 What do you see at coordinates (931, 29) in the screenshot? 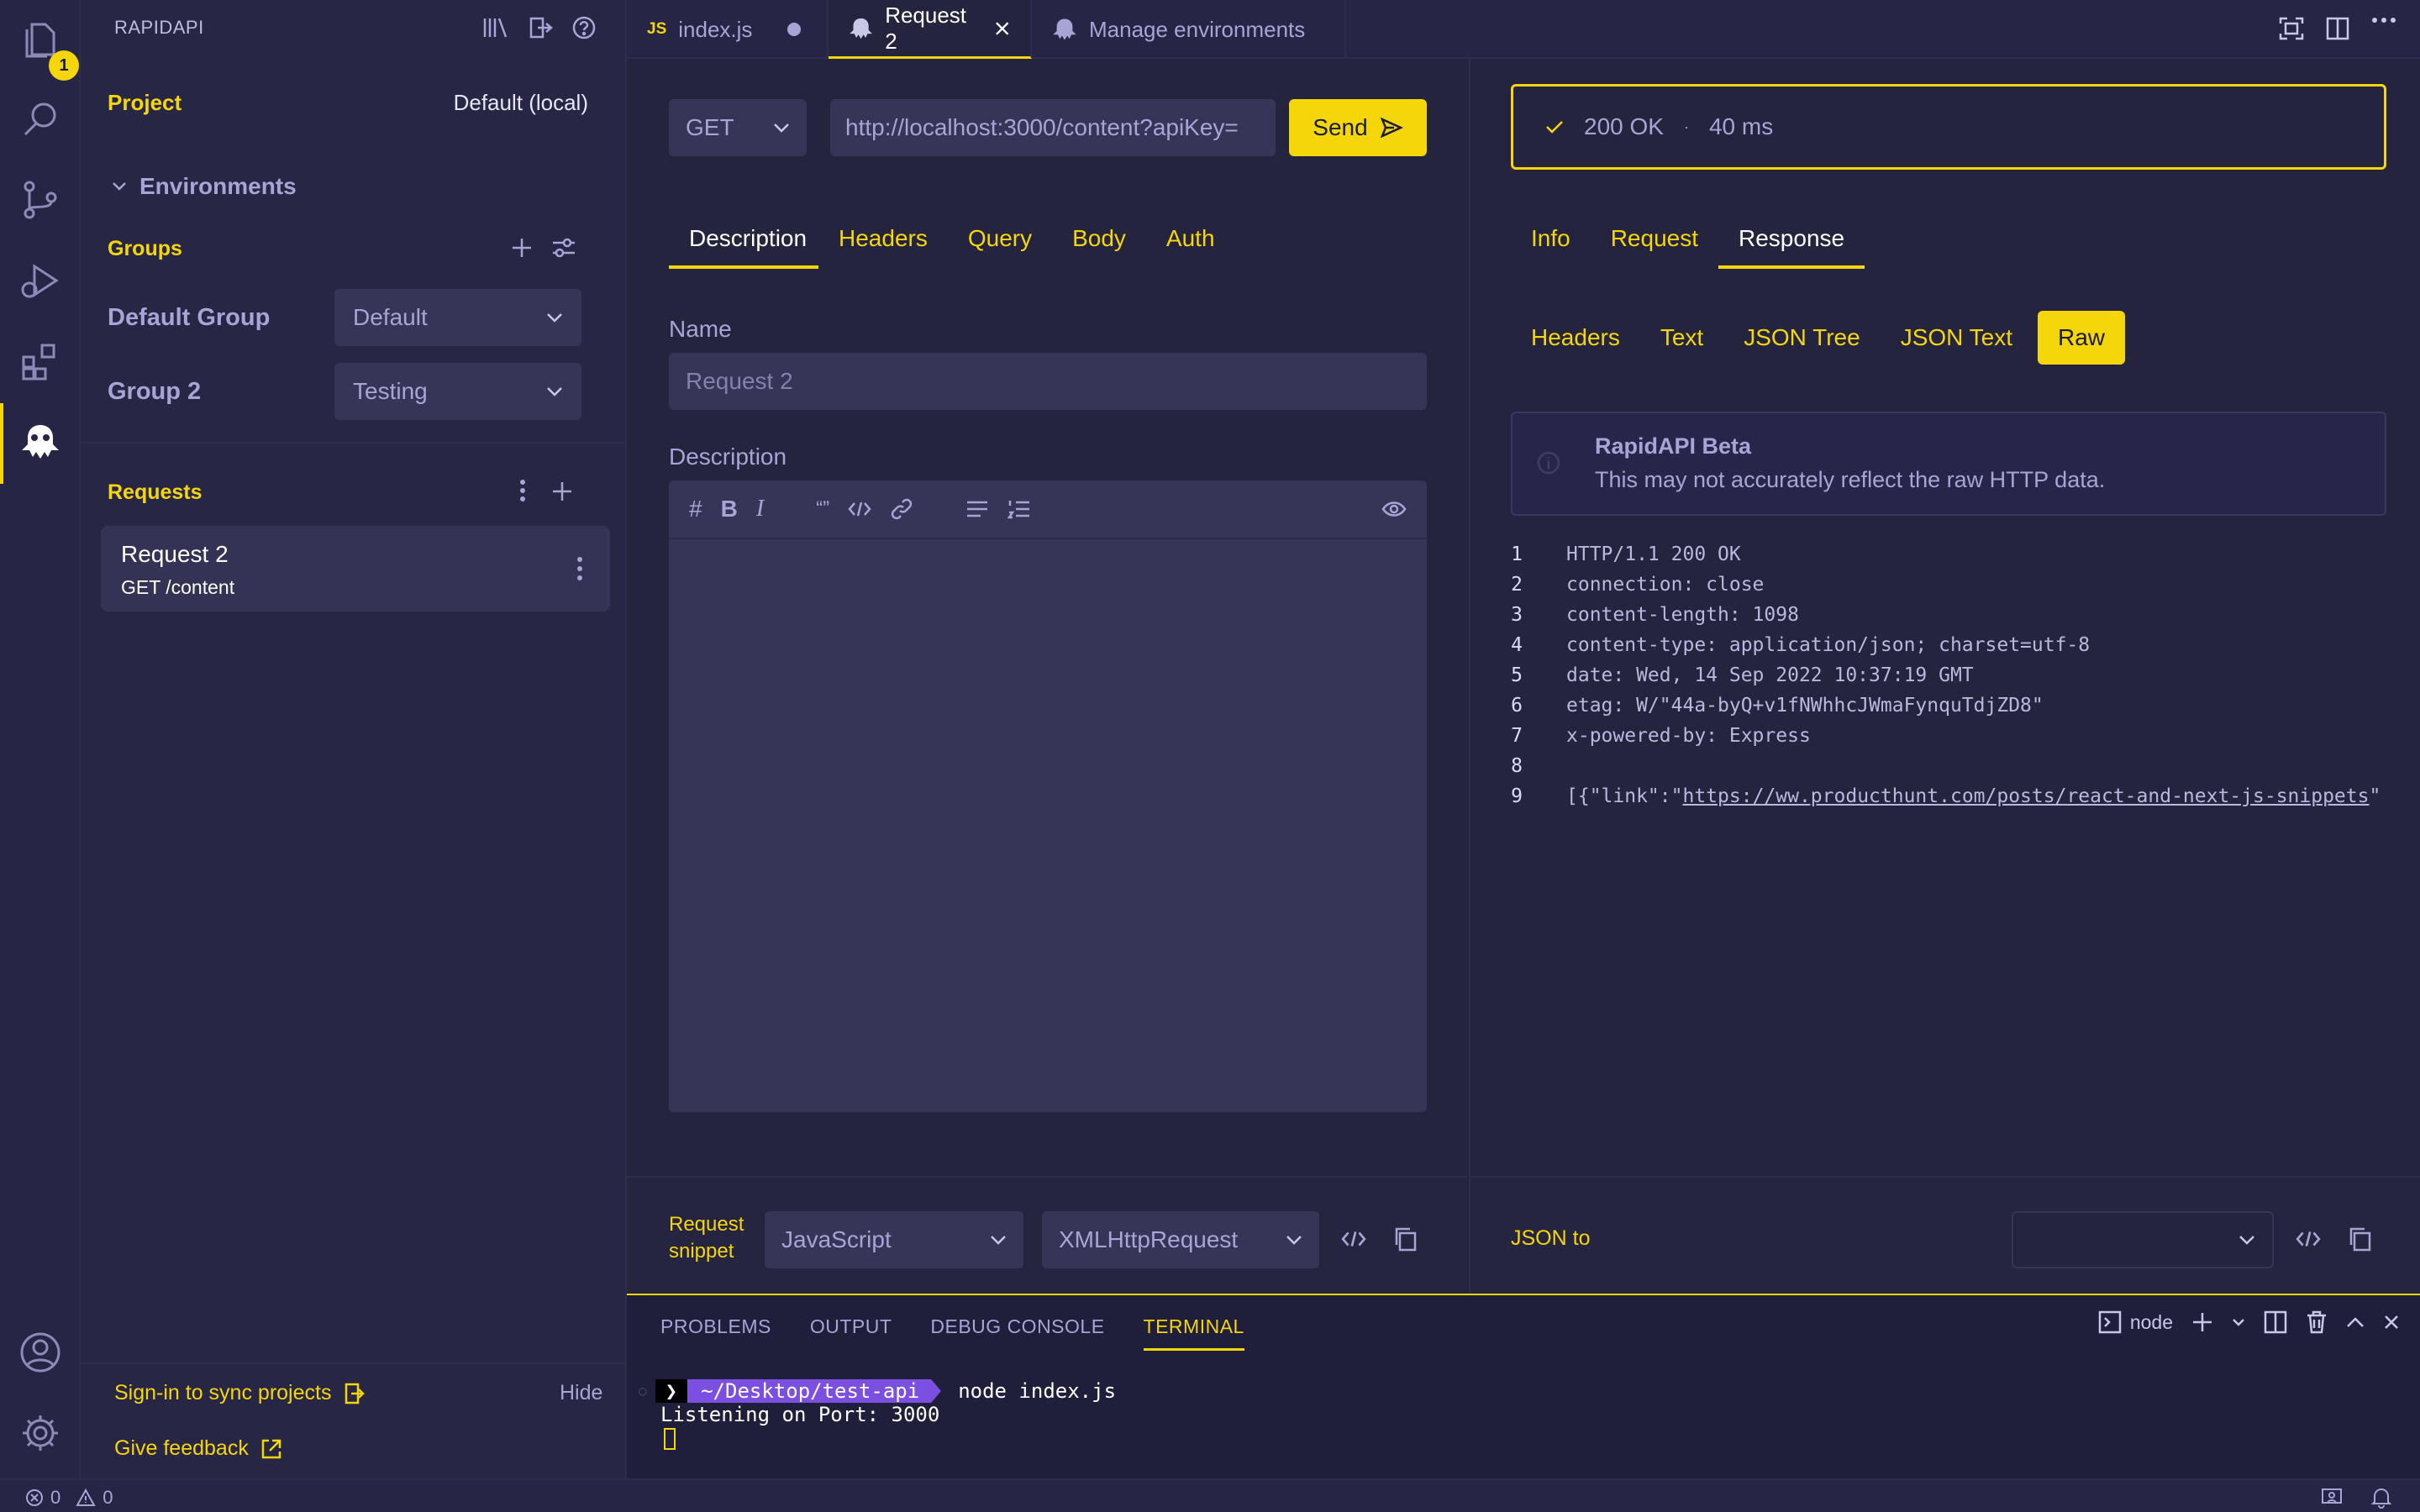
I see `tab-request-2: Request 2` at bounding box center [931, 29].